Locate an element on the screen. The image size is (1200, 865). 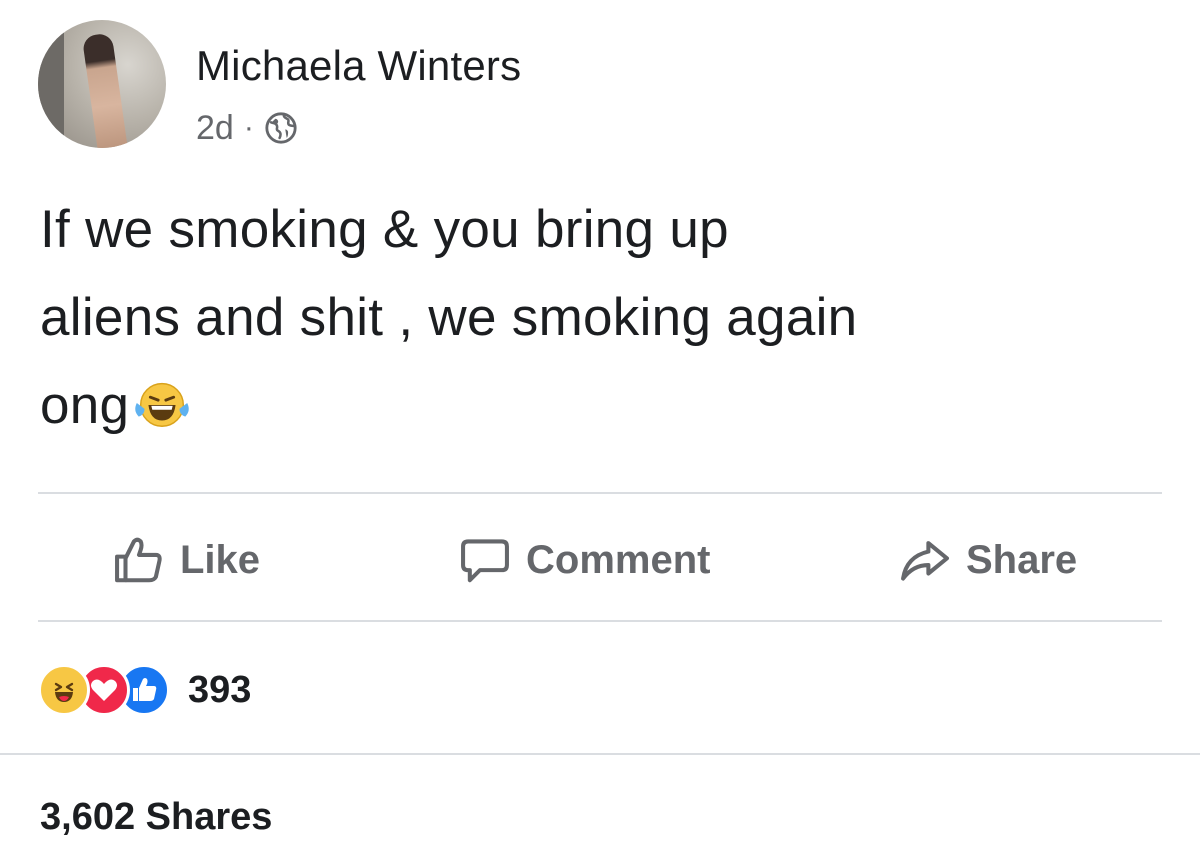
comment-button: Comment is located at coordinates (584, 560).